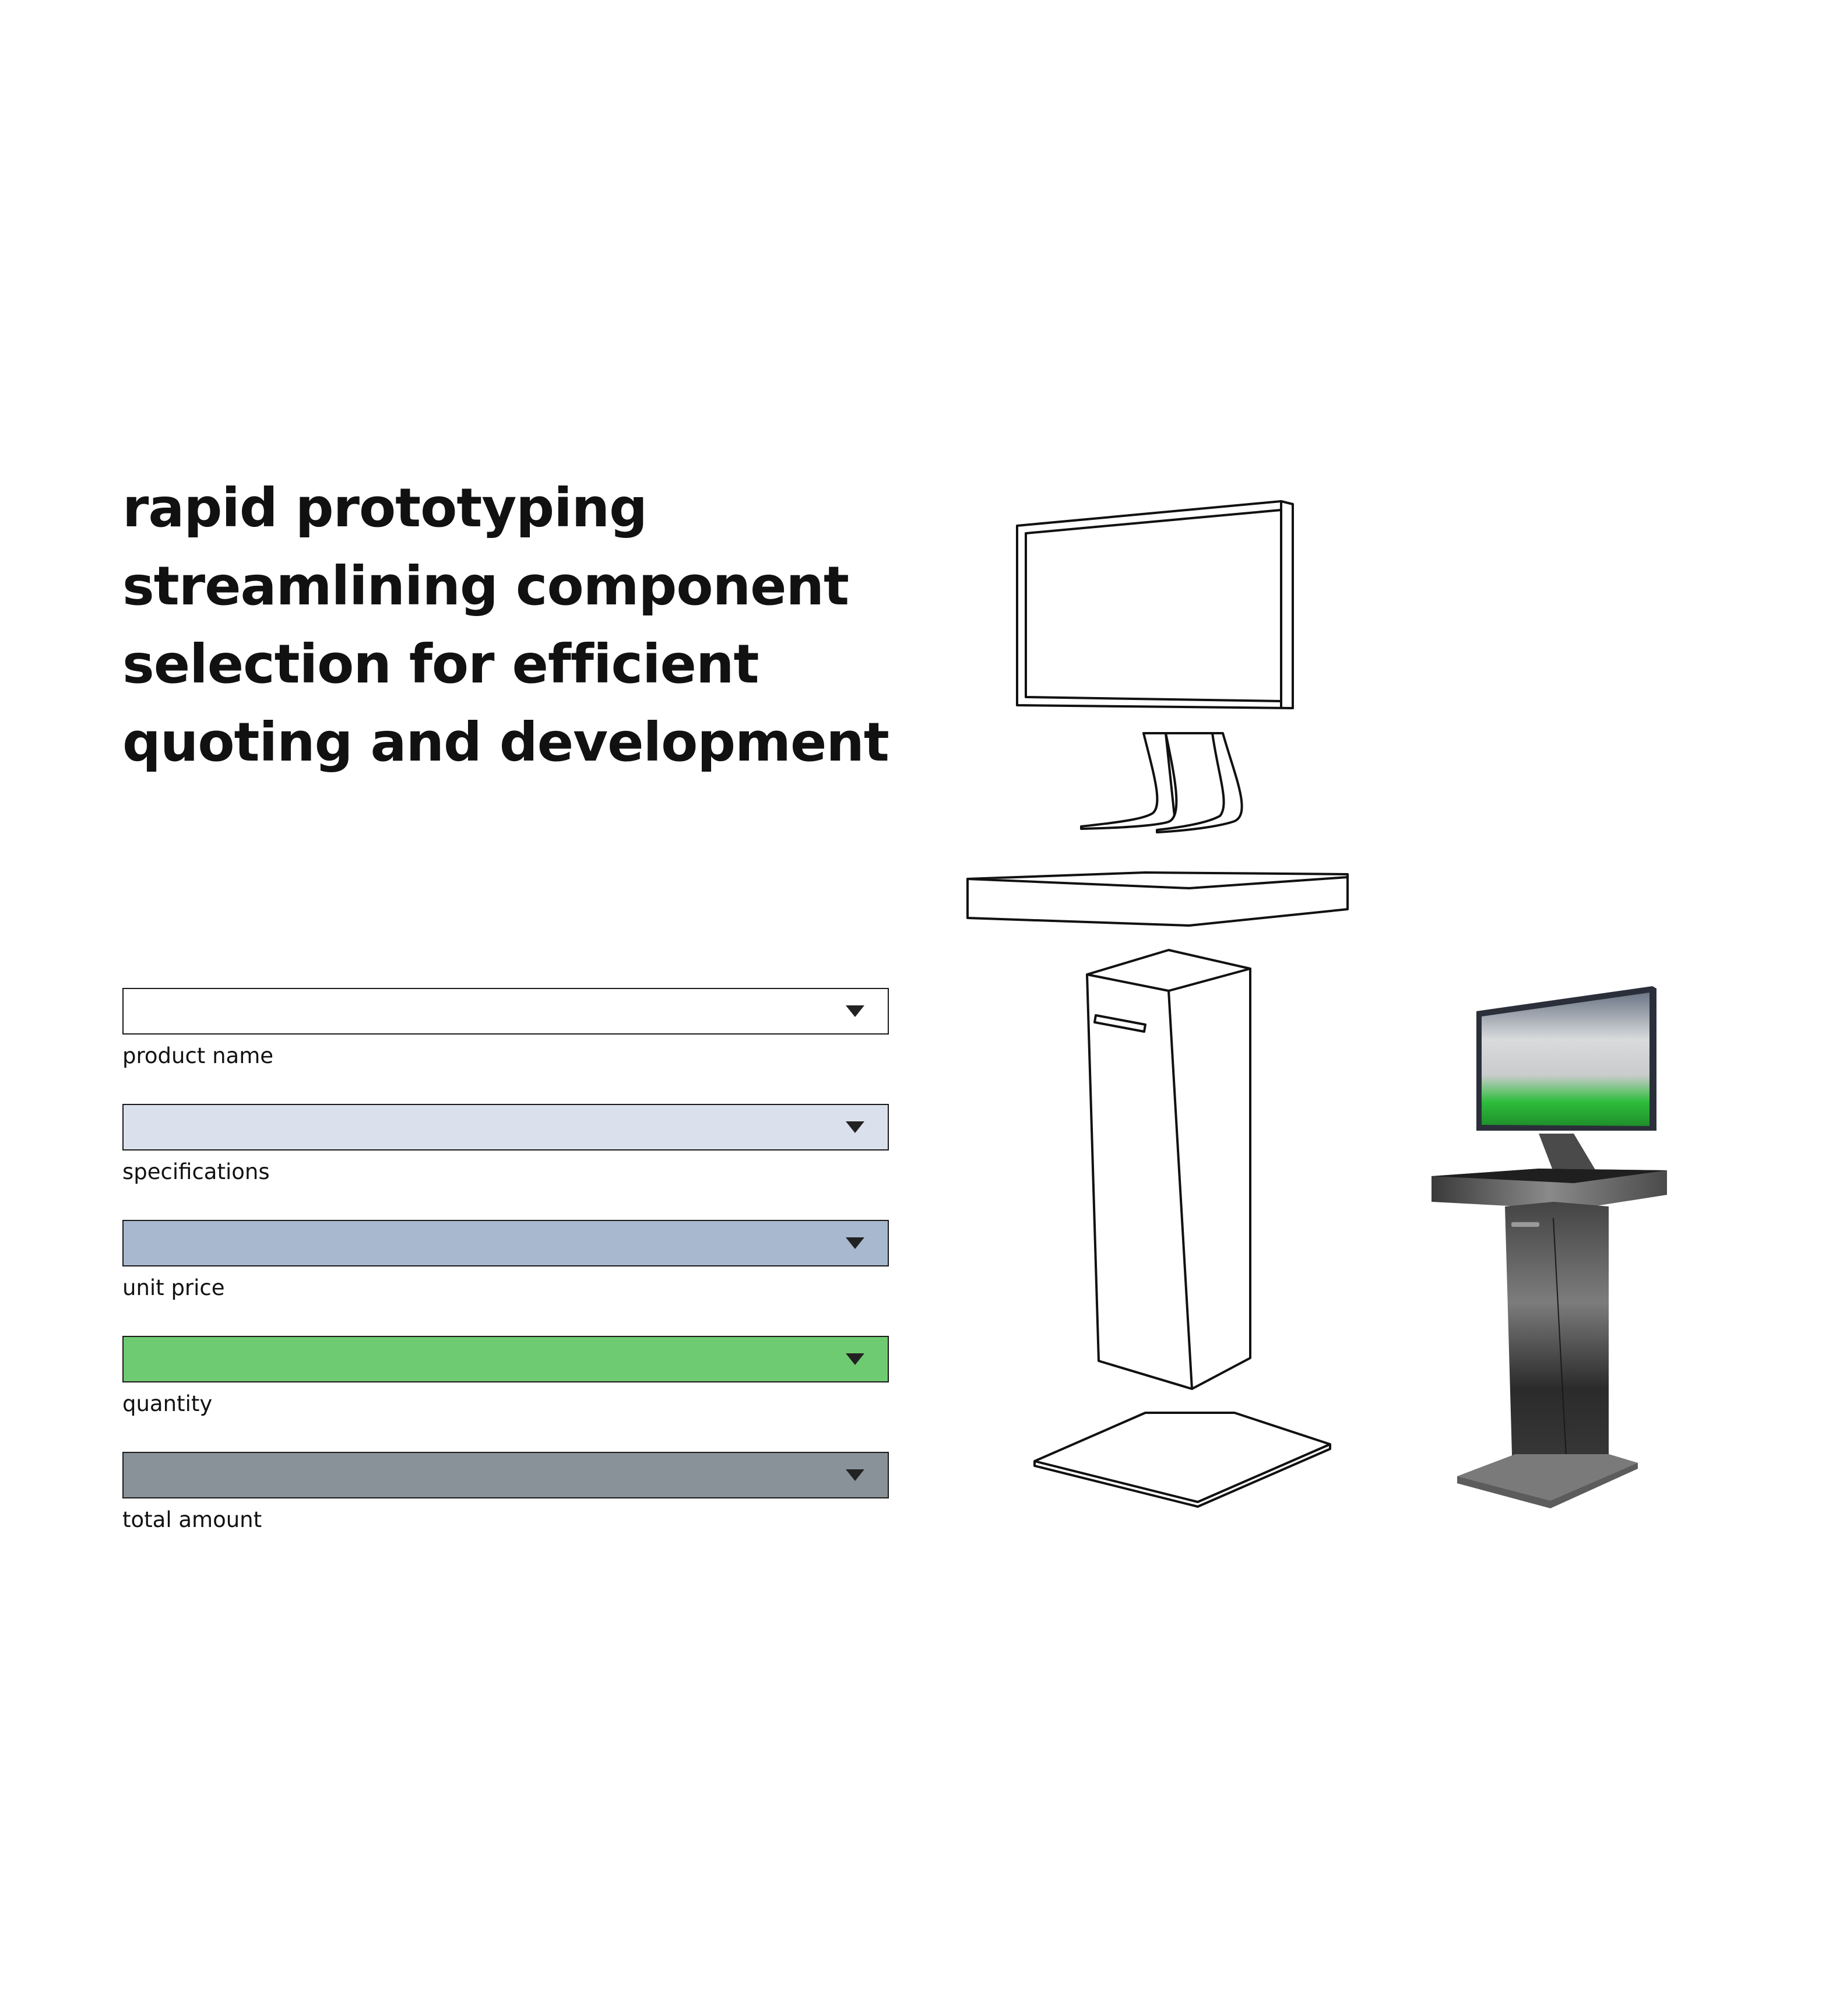 This screenshot has width=1843, height=2016. Describe the element at coordinates (505, 1243) in the screenshot. I see `unit-price-select` at that location.